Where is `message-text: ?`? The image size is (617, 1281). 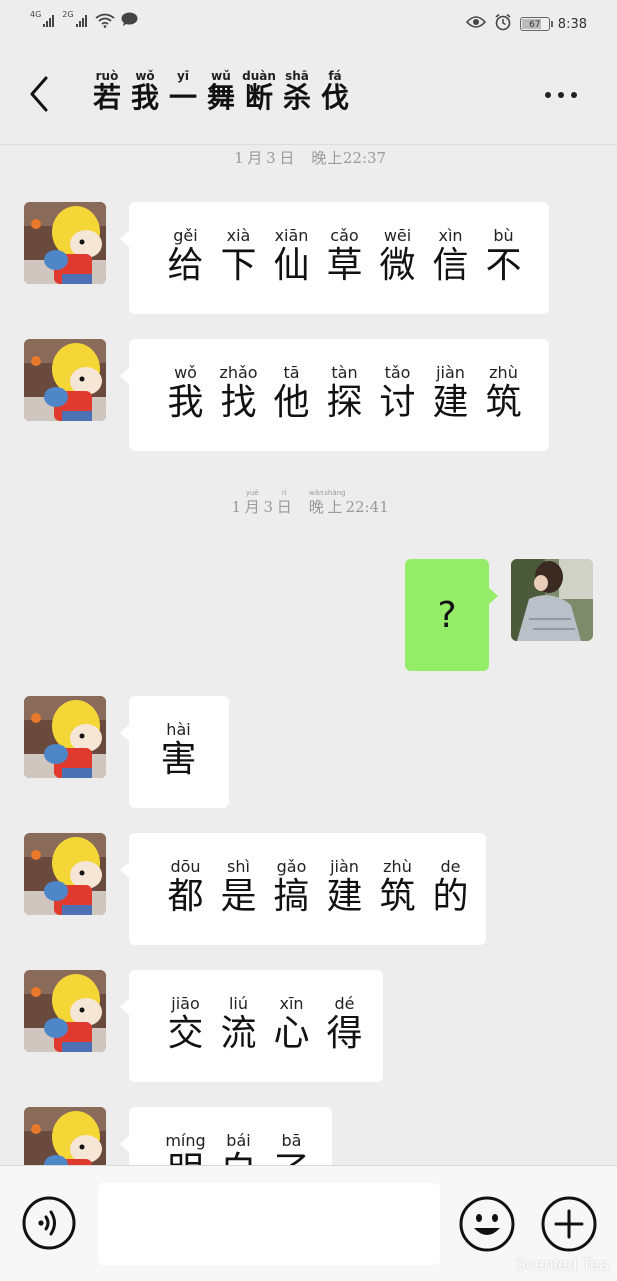
message-text: ? is located at coordinates (447, 615).